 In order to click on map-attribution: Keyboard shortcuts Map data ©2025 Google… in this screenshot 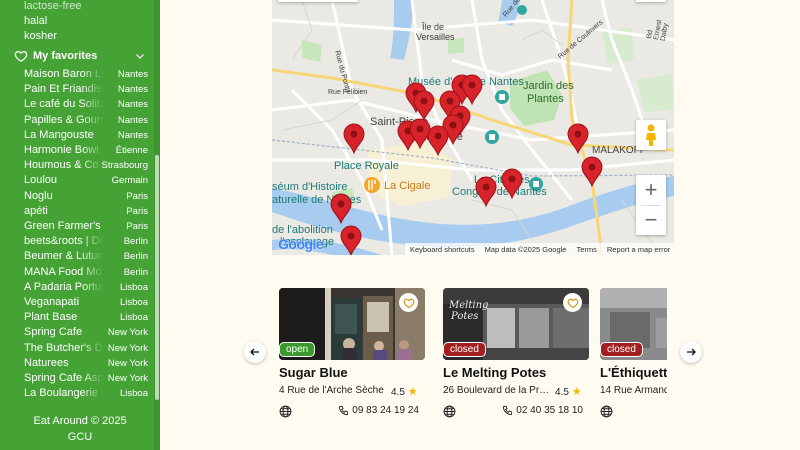, I will do `click(539, 249)`.